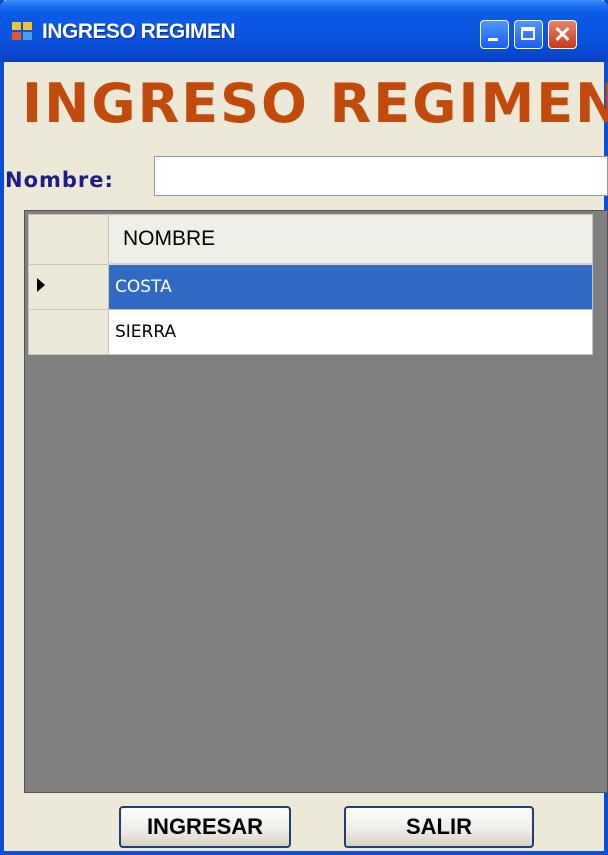 Image resolution: width=608 pixels, height=855 pixels. Describe the element at coordinates (350, 239) in the screenshot. I see `column-header-nombre: NOMBRE` at that location.